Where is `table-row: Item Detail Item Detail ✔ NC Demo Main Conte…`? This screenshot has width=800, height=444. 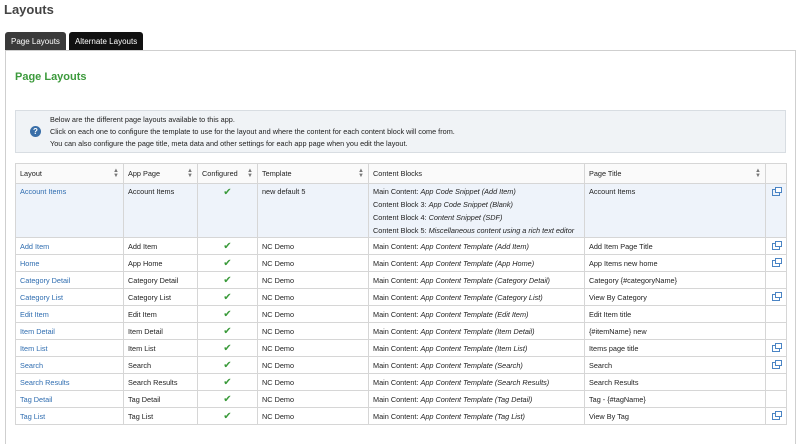
table-row: Item Detail Item Detail ✔ NC Demo Main Conte… is located at coordinates (401, 331).